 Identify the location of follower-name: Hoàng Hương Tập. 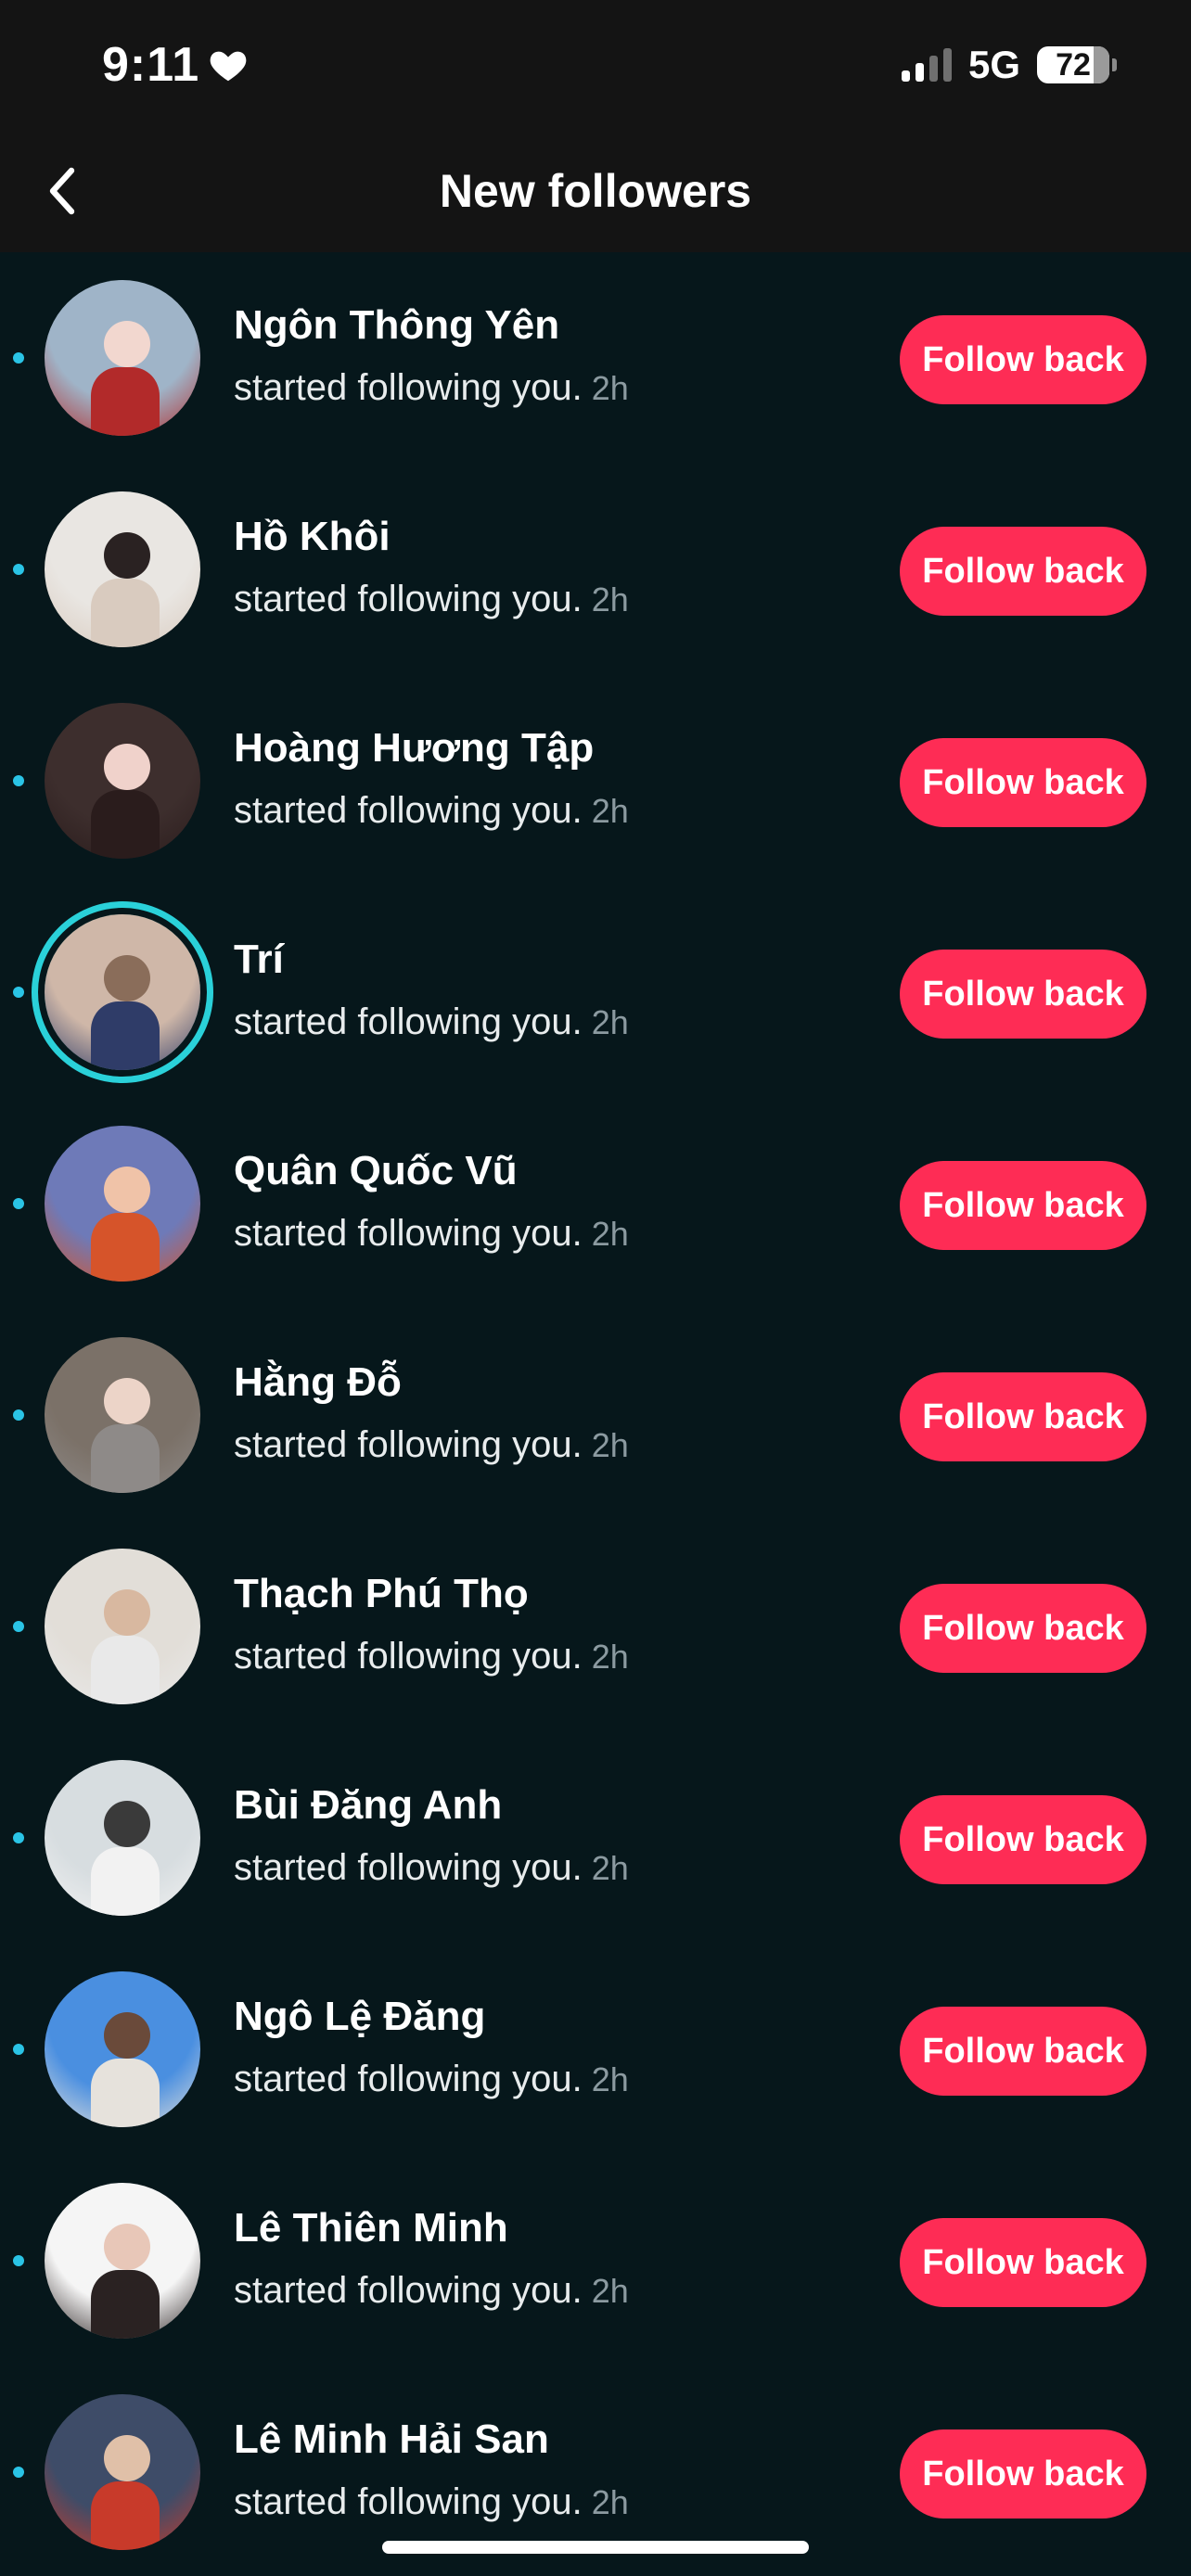
(414, 749).